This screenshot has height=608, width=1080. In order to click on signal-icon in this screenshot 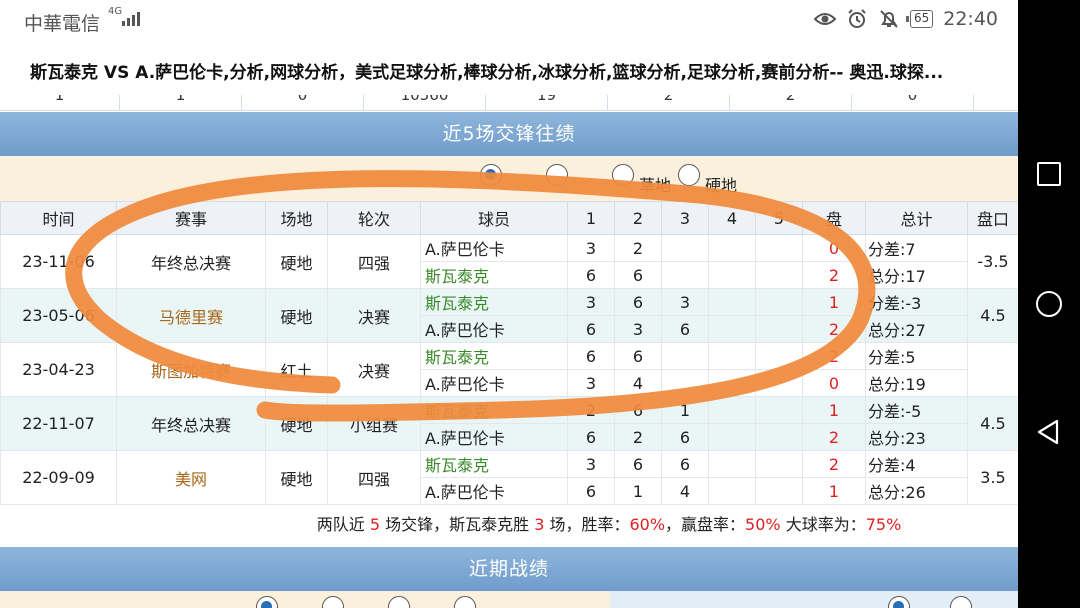, I will do `click(131, 19)`.